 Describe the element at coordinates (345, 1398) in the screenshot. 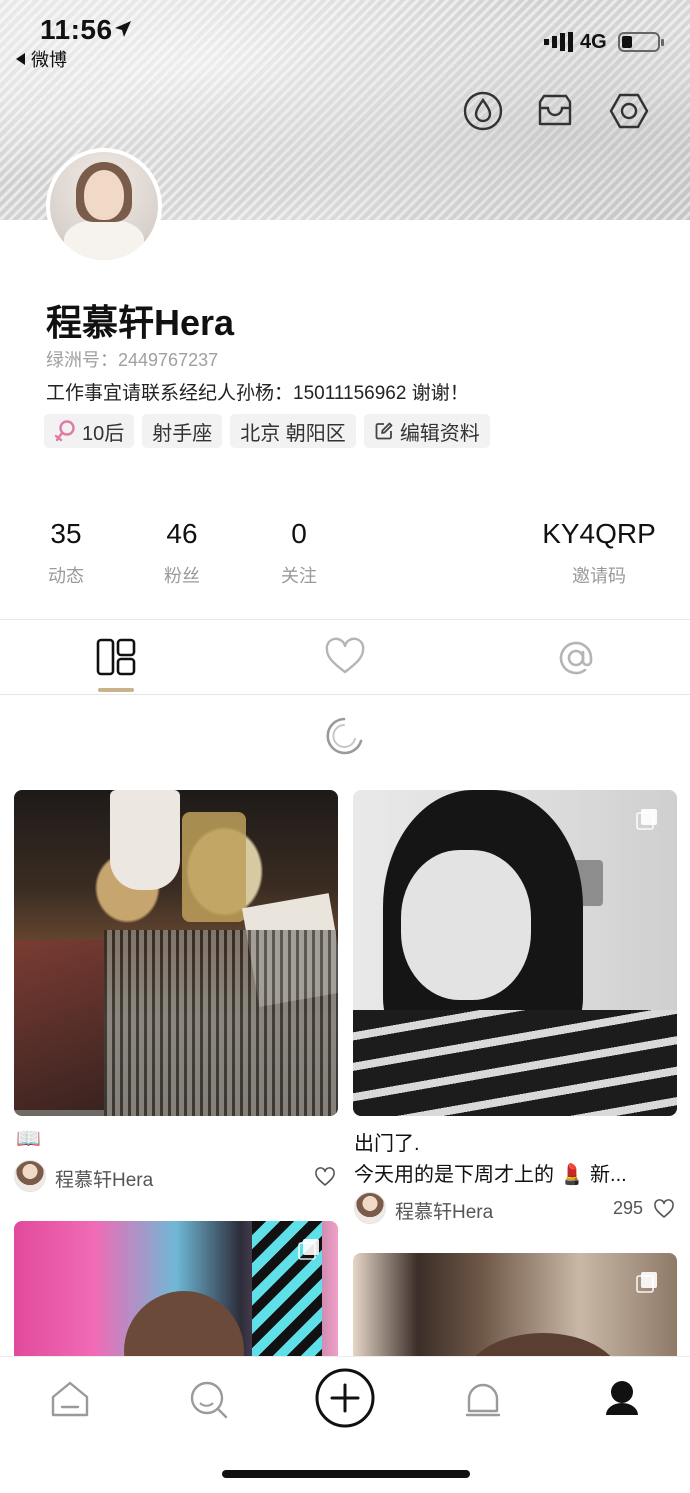

I see `nav-create-post-button` at that location.